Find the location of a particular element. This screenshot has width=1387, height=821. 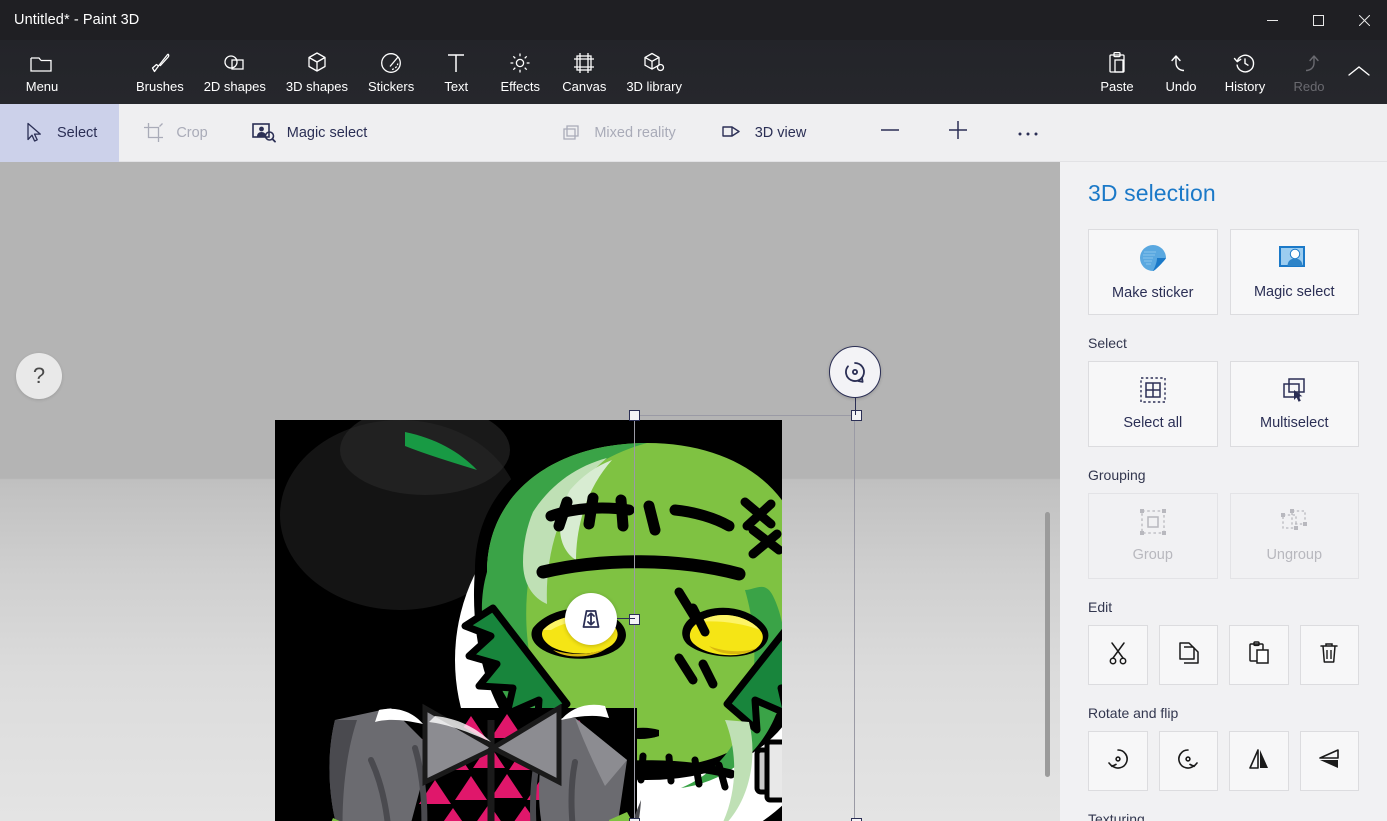

ribbon-item-2d-shapes-label: 2D shapes is located at coordinates (234, 86).